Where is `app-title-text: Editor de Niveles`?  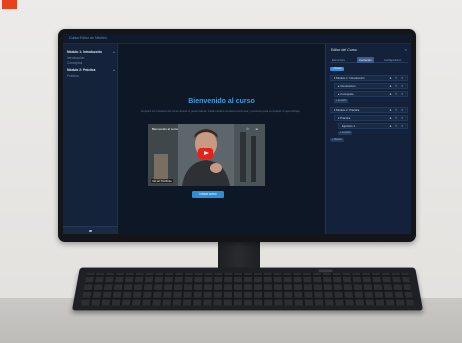 app-title-text: Editor de Niveles is located at coordinates (93, 38).